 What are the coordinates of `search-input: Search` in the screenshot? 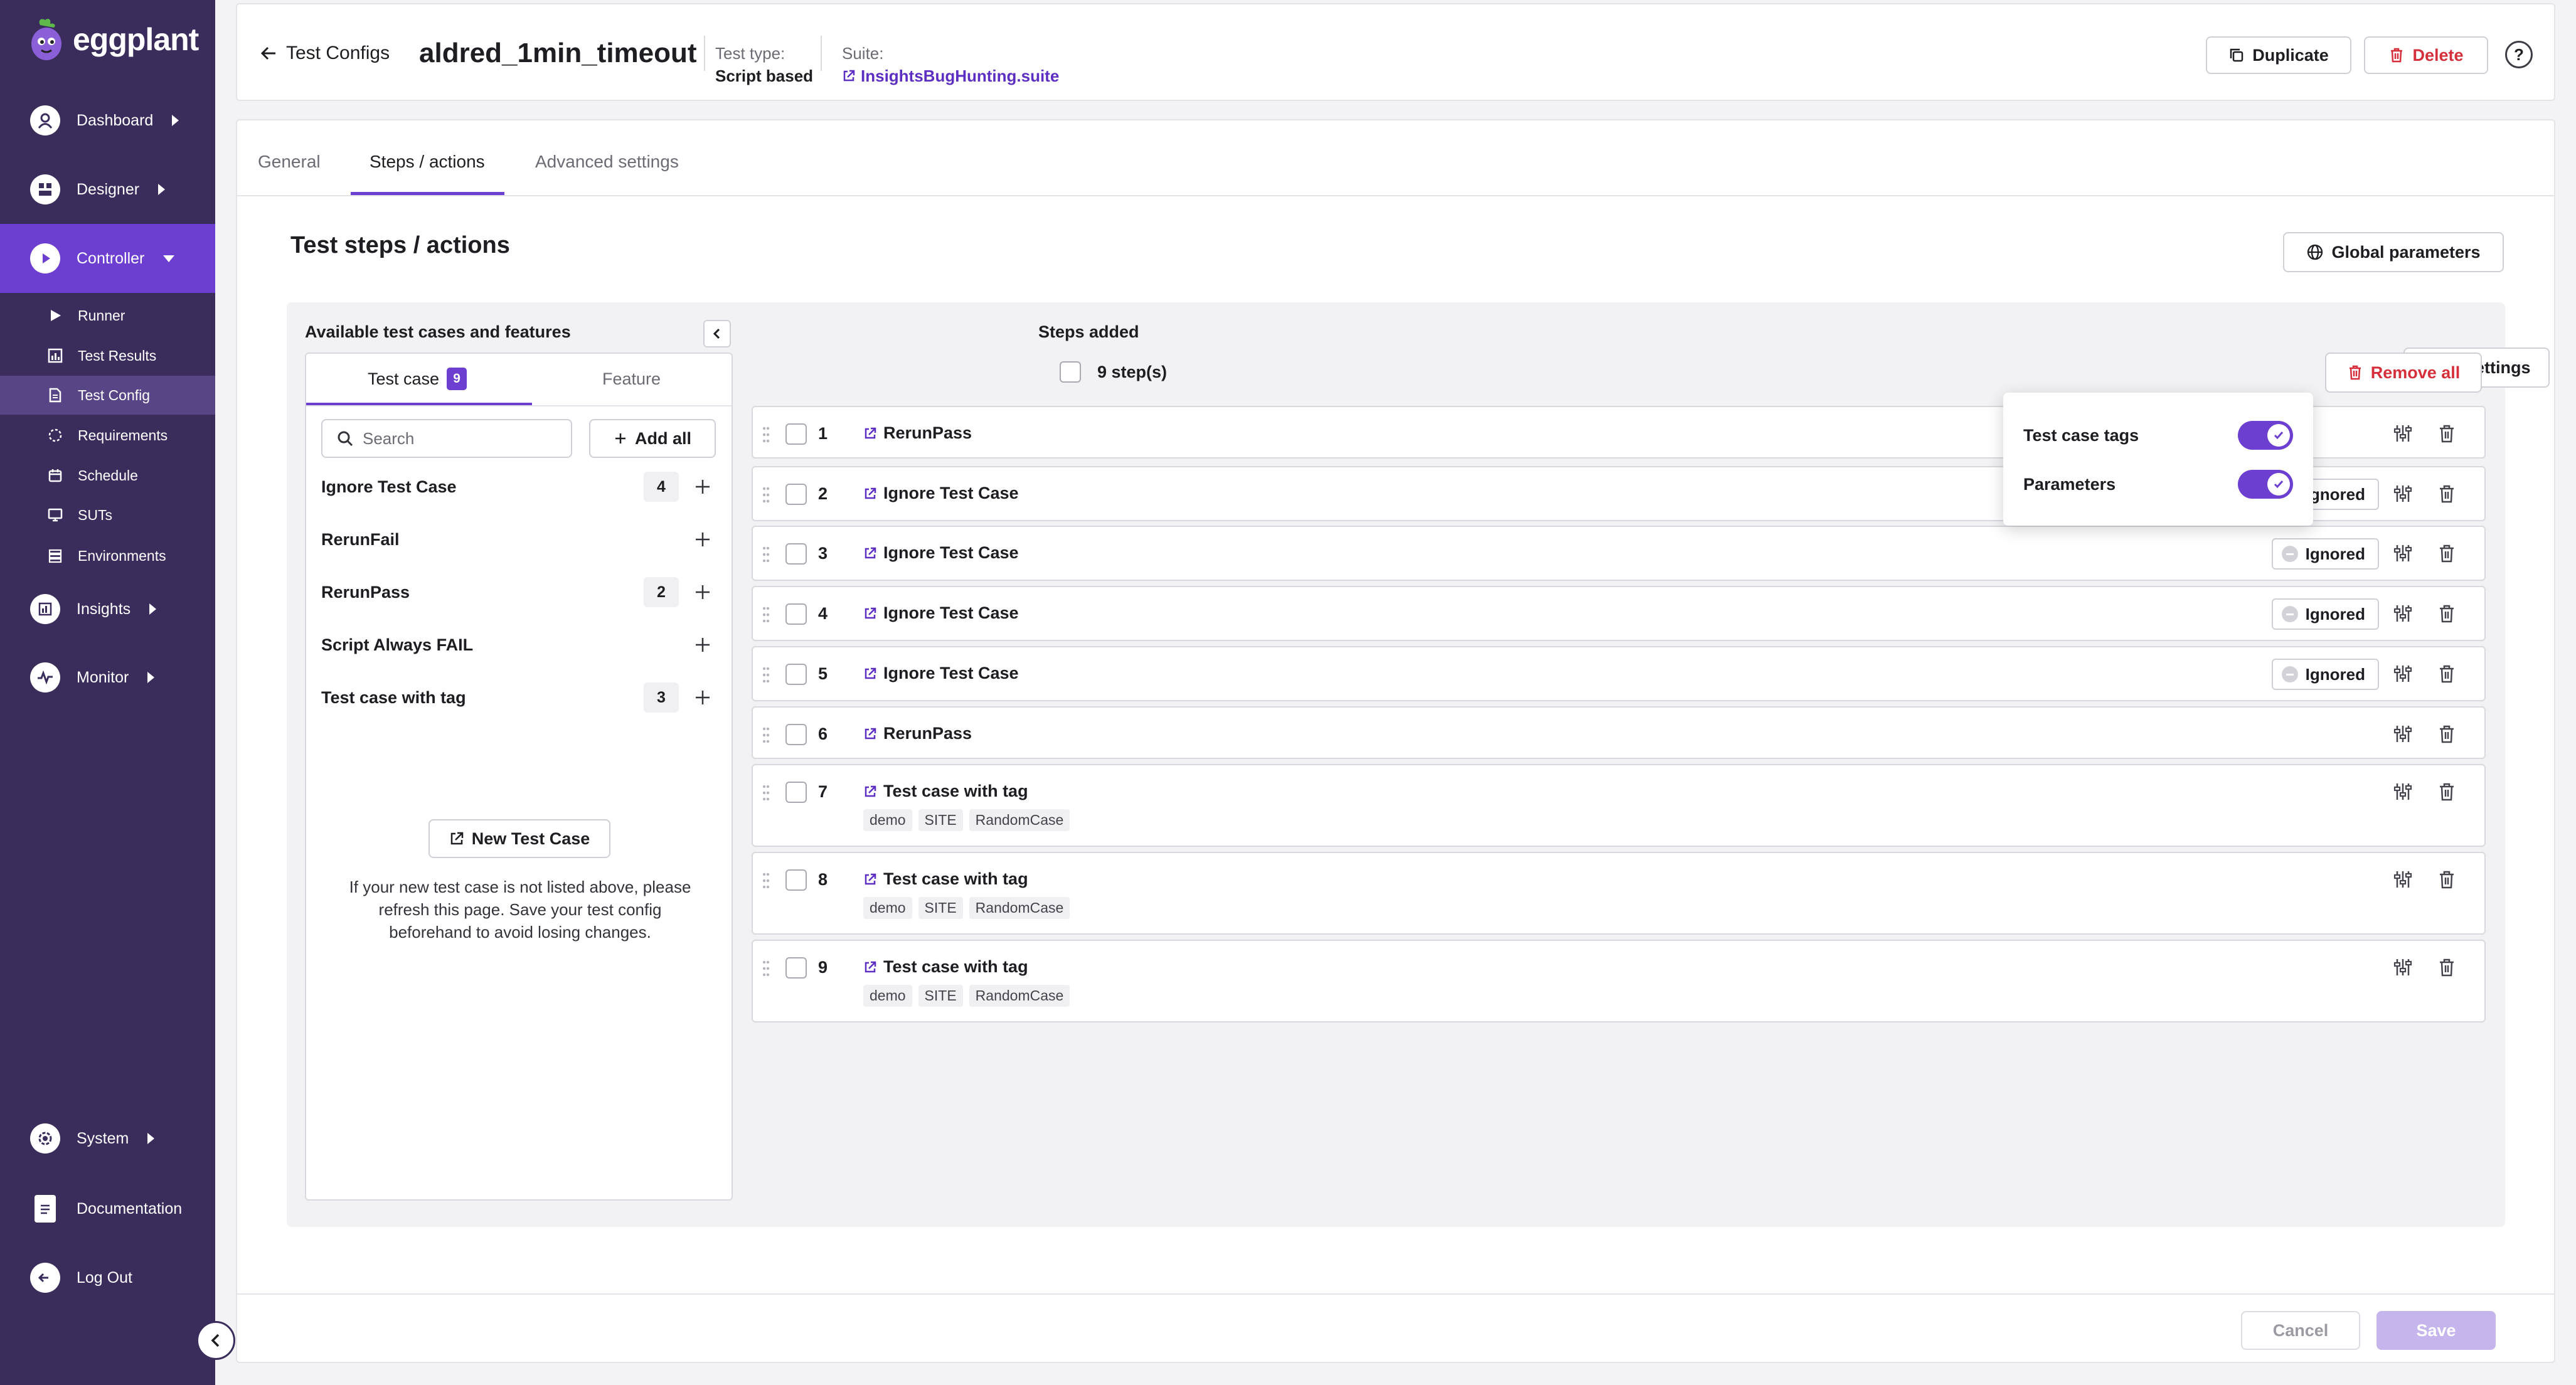 It's located at (447, 438).